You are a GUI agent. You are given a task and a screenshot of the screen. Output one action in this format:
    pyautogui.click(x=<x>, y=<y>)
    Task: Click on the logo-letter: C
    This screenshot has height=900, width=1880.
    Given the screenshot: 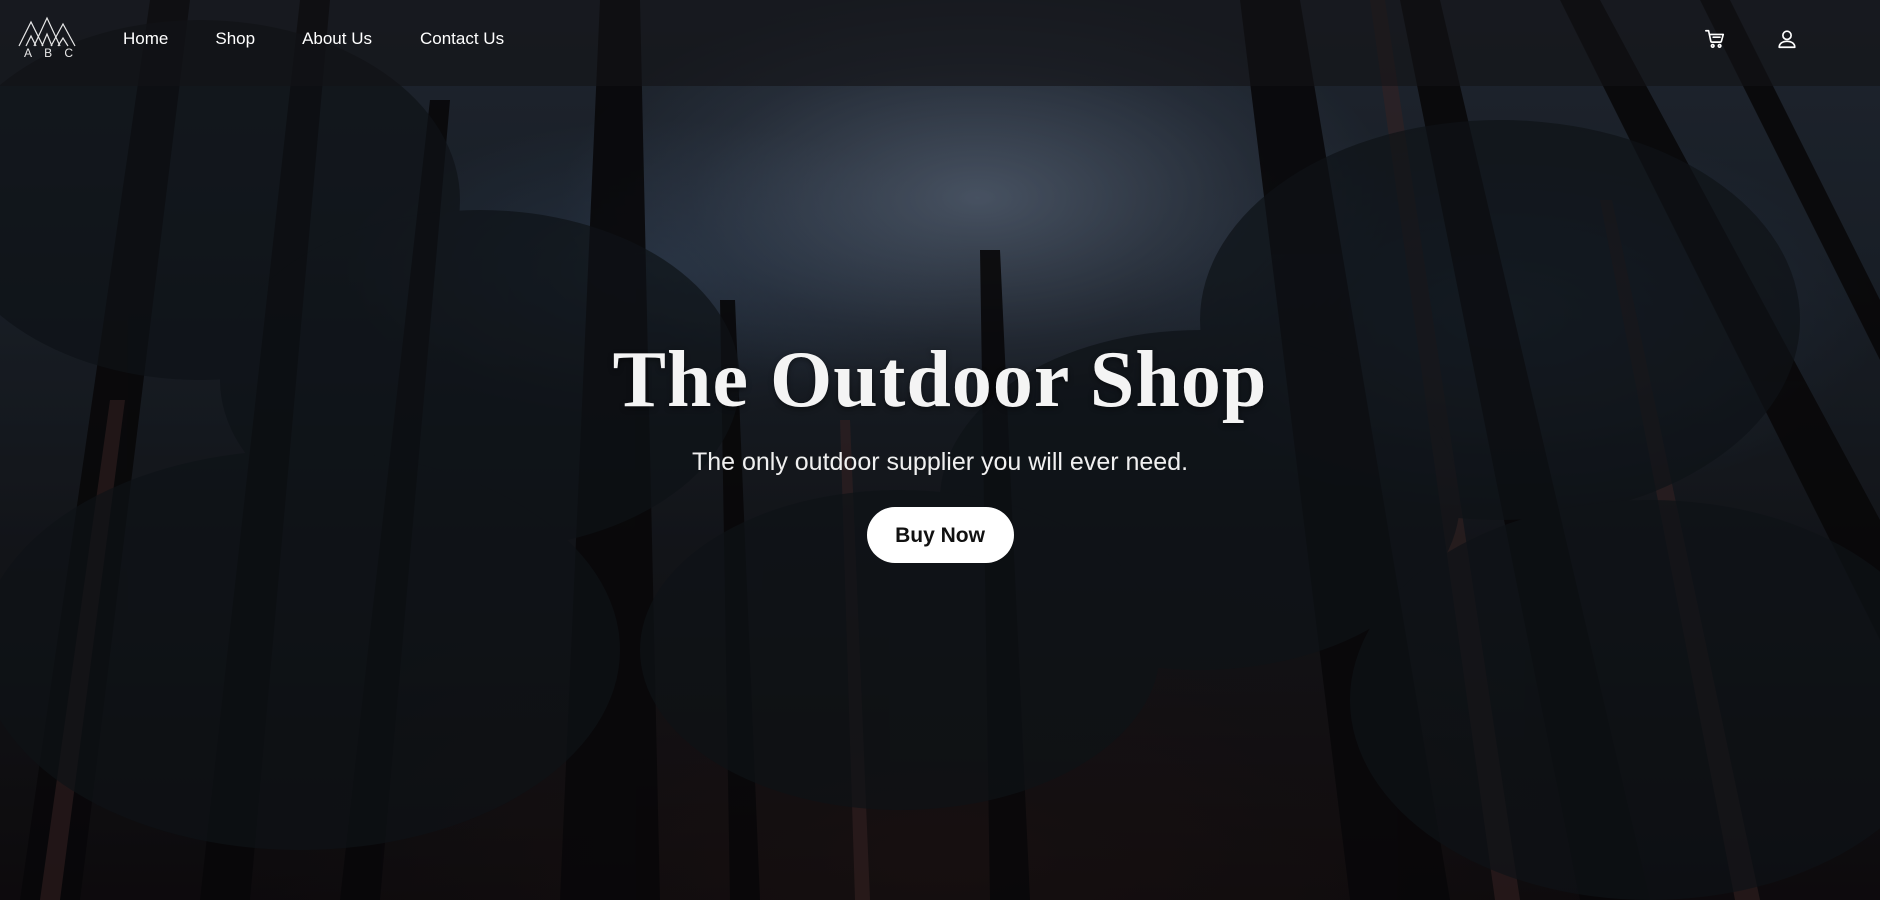 What is the action you would take?
    pyautogui.click(x=69, y=53)
    